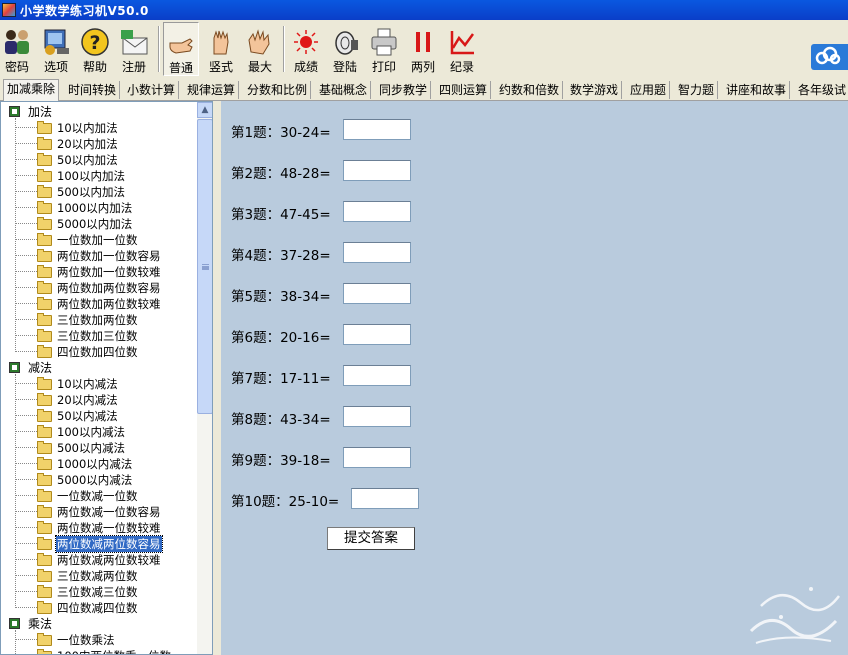 This screenshot has height=655, width=848. What do you see at coordinates (221, 49) in the screenshot?
I see `vertical-mode-button: 竖式` at bounding box center [221, 49].